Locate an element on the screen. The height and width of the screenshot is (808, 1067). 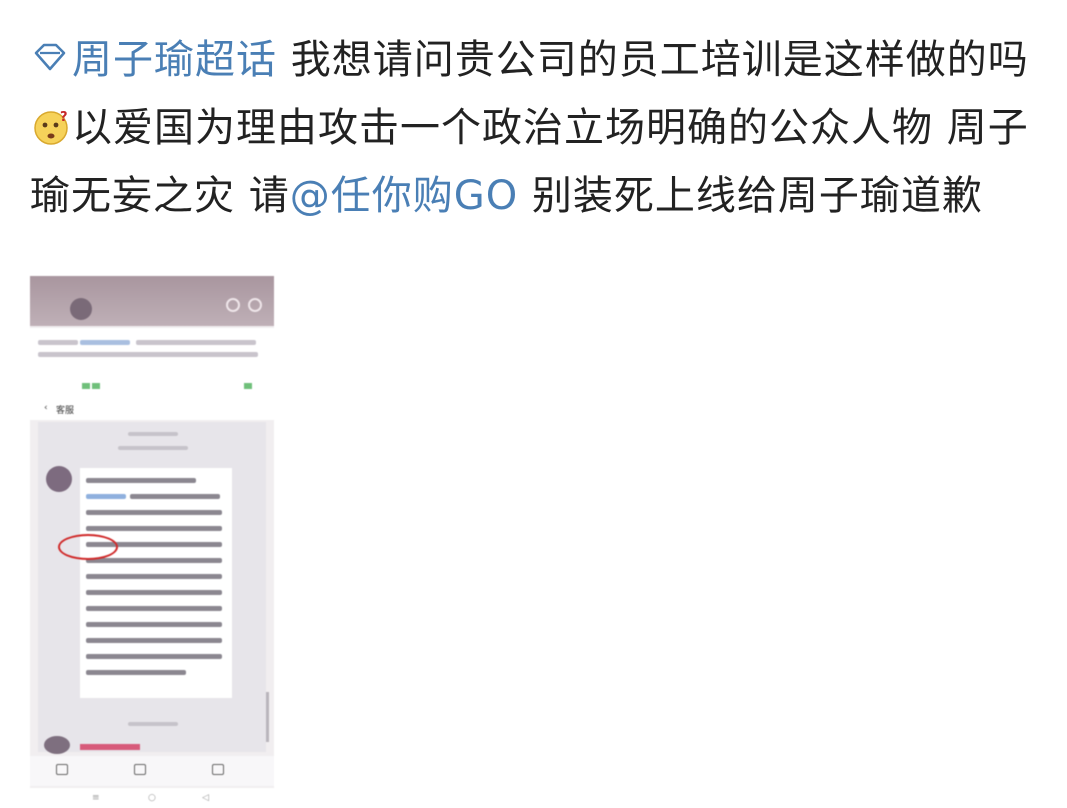
user-mention-link: @任你购GO is located at coordinates (404, 196).